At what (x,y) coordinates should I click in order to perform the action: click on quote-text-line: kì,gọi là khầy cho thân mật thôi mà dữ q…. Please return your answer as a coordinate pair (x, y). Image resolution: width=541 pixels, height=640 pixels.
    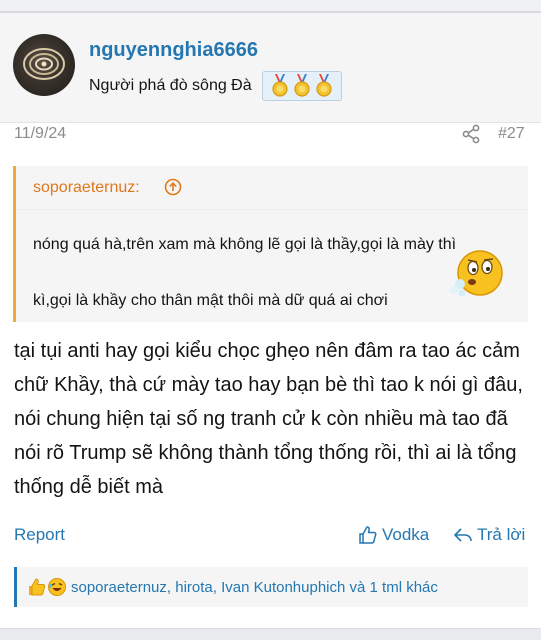
    Looking at the image, I should click on (210, 300).